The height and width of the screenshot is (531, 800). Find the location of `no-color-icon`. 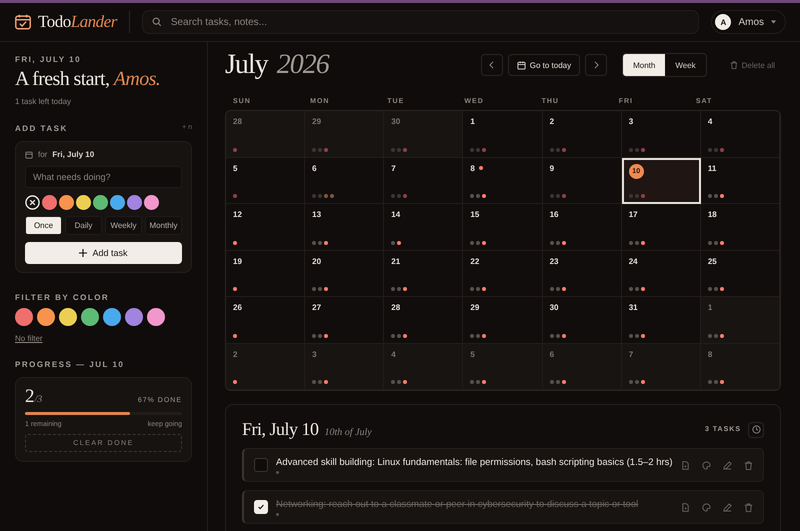

no-color-icon is located at coordinates (32, 202).